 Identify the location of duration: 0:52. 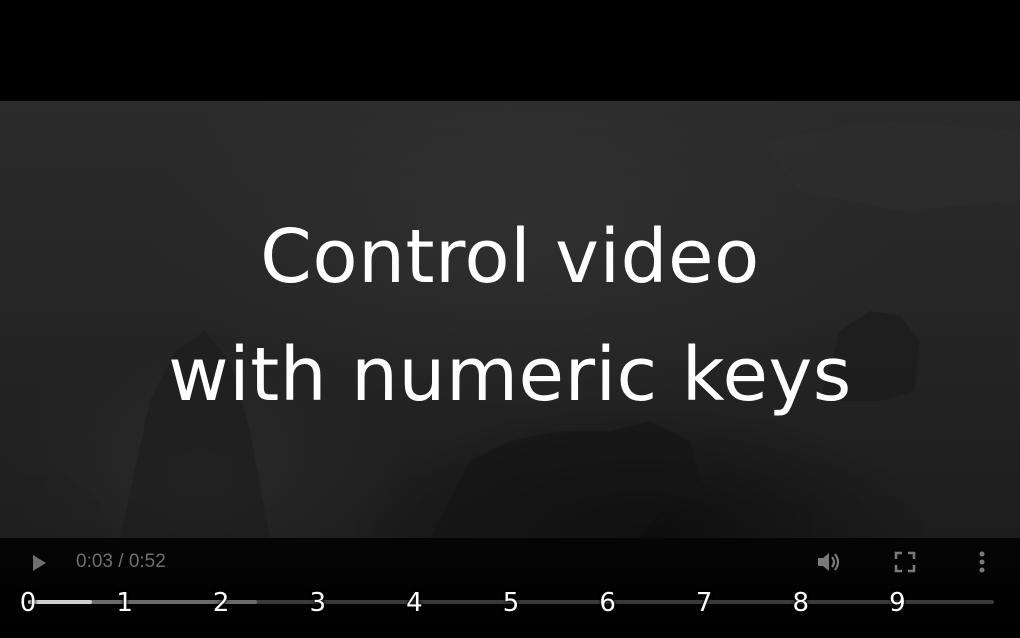
(147, 561).